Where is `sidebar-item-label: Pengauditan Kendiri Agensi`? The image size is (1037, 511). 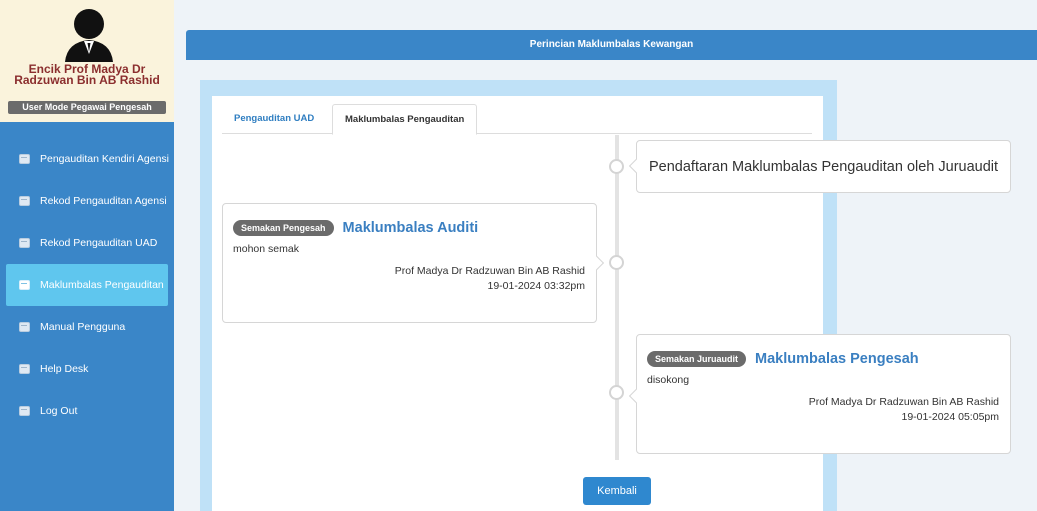 sidebar-item-label: Pengauditan Kendiri Agensi is located at coordinates (105, 159).